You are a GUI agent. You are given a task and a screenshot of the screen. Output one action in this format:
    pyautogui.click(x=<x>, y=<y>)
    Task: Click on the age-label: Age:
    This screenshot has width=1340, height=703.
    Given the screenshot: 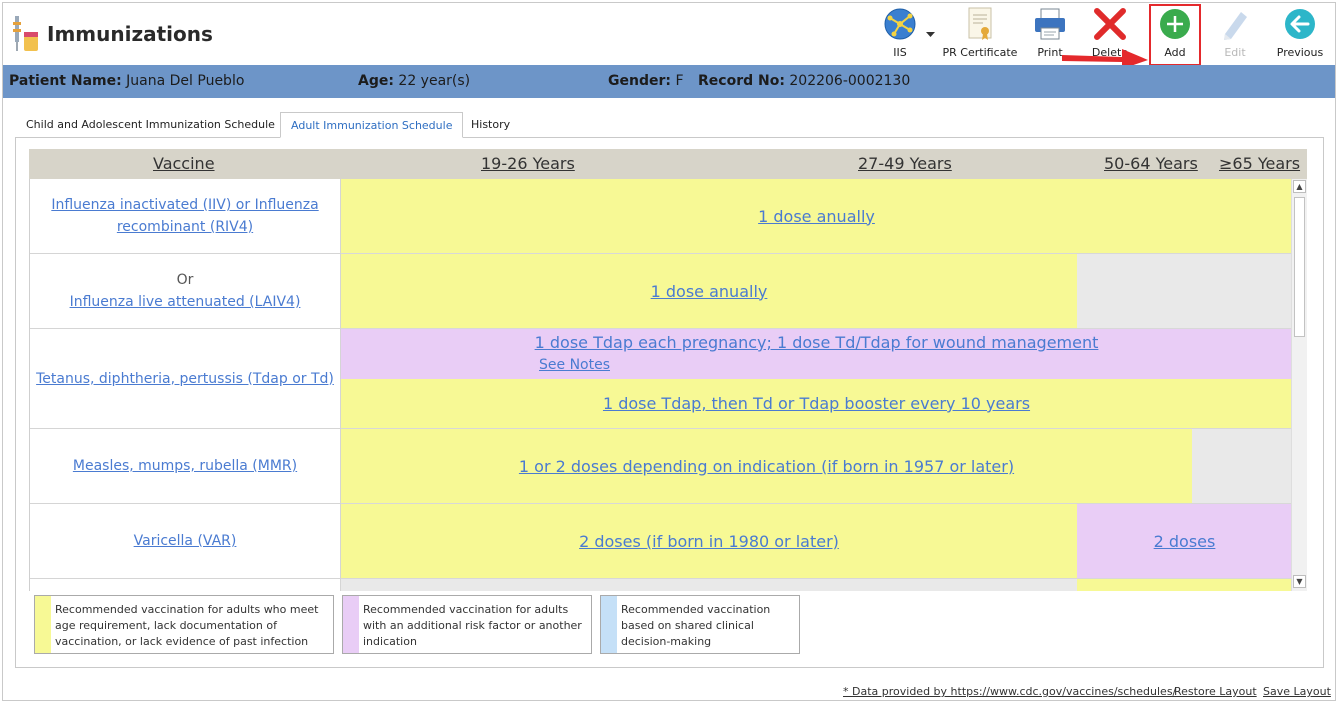 What is the action you would take?
    pyautogui.click(x=376, y=81)
    